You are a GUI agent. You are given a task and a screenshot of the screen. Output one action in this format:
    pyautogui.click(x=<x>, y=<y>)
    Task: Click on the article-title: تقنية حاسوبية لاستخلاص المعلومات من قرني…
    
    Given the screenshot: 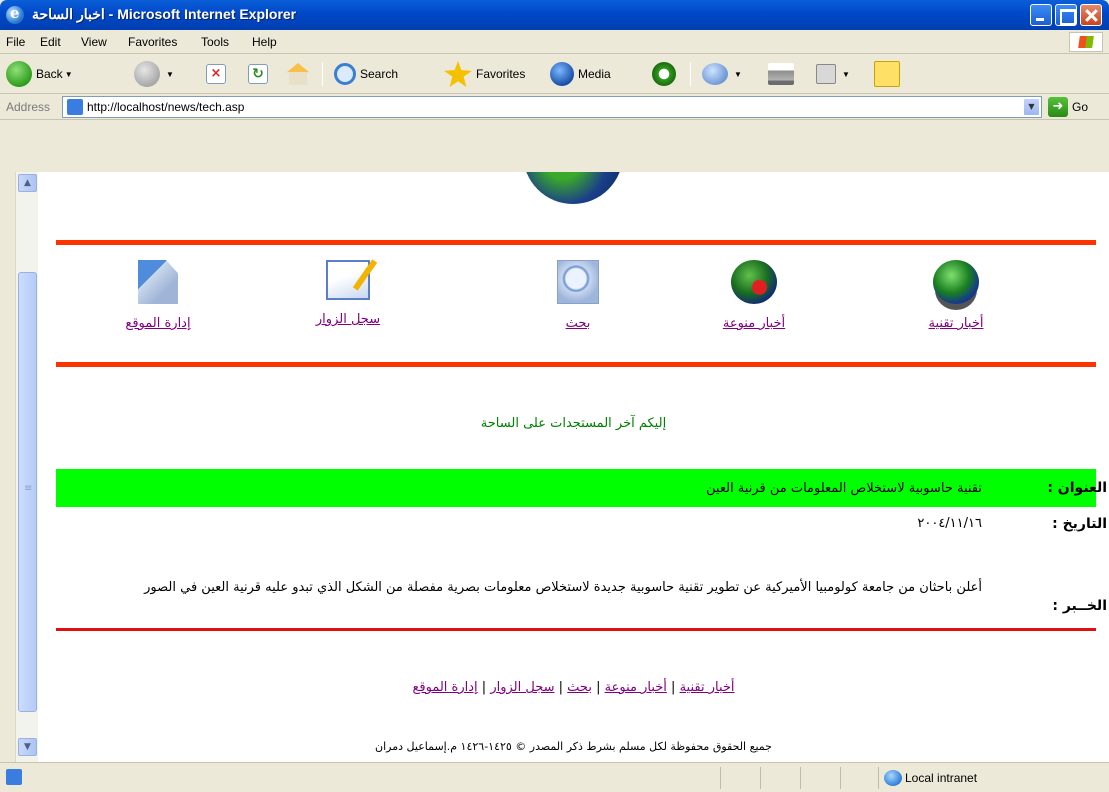 What is the action you would take?
    pyautogui.click(x=844, y=488)
    